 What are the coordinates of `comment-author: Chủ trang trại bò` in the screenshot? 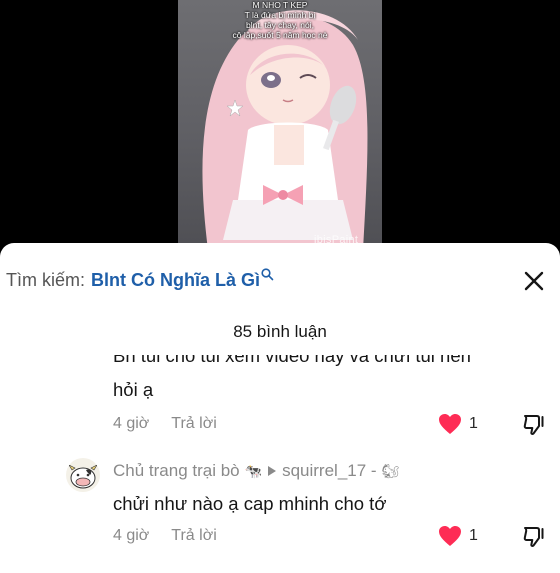 It's located at (176, 471).